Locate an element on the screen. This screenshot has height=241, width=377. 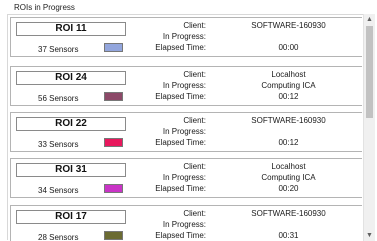
sensor-count: 34 Sensors is located at coordinates (58, 190).